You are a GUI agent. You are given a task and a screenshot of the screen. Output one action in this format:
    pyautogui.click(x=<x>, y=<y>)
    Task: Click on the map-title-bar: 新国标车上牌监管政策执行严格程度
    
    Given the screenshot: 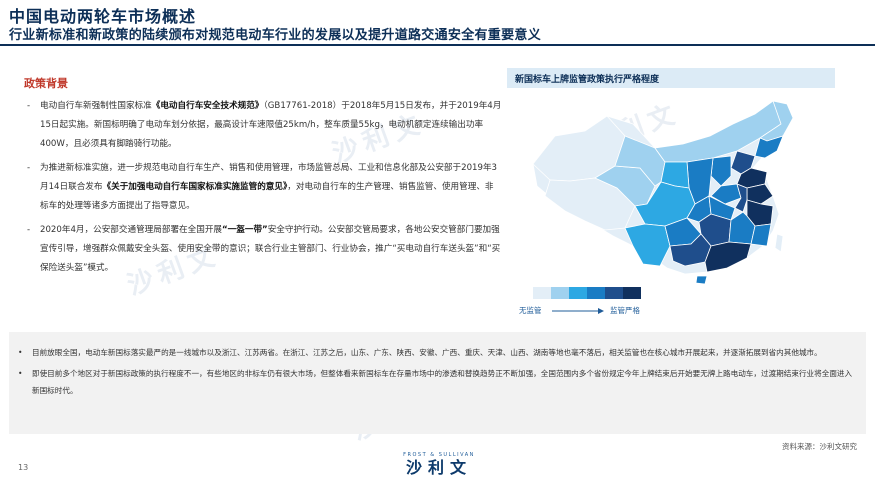 What is the action you would take?
    pyautogui.click(x=671, y=78)
    